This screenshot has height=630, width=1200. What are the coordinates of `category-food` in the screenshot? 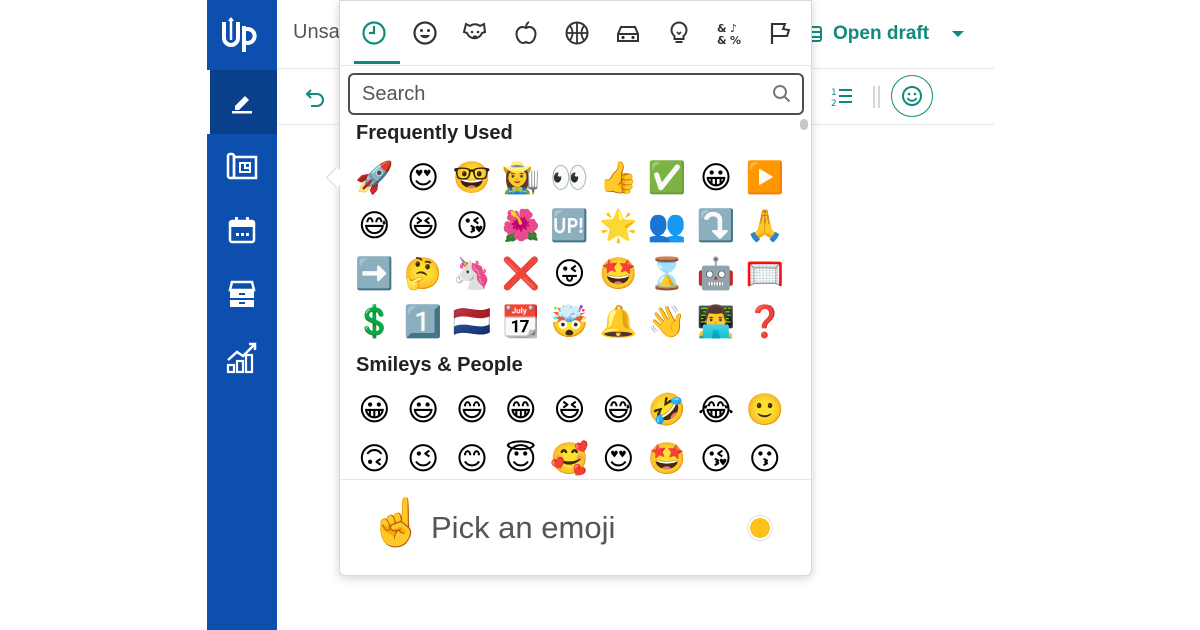 It's located at (526, 33).